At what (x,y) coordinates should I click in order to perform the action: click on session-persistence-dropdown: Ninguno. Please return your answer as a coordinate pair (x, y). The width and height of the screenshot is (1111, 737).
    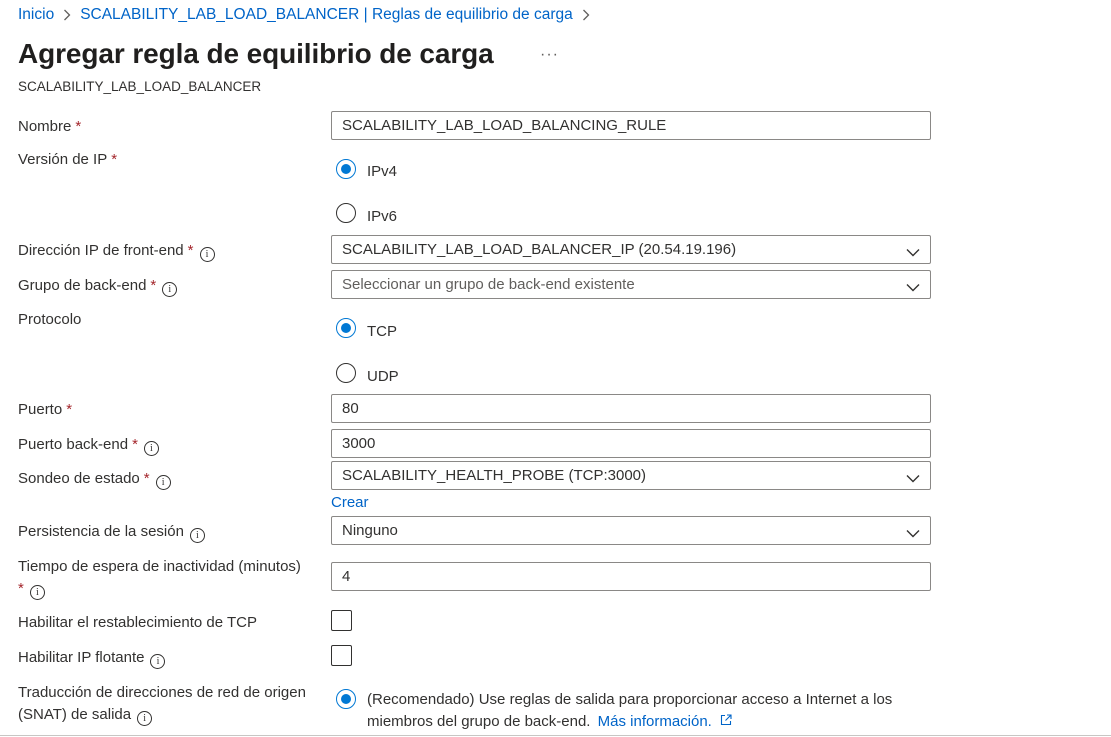
    Looking at the image, I should click on (631, 530).